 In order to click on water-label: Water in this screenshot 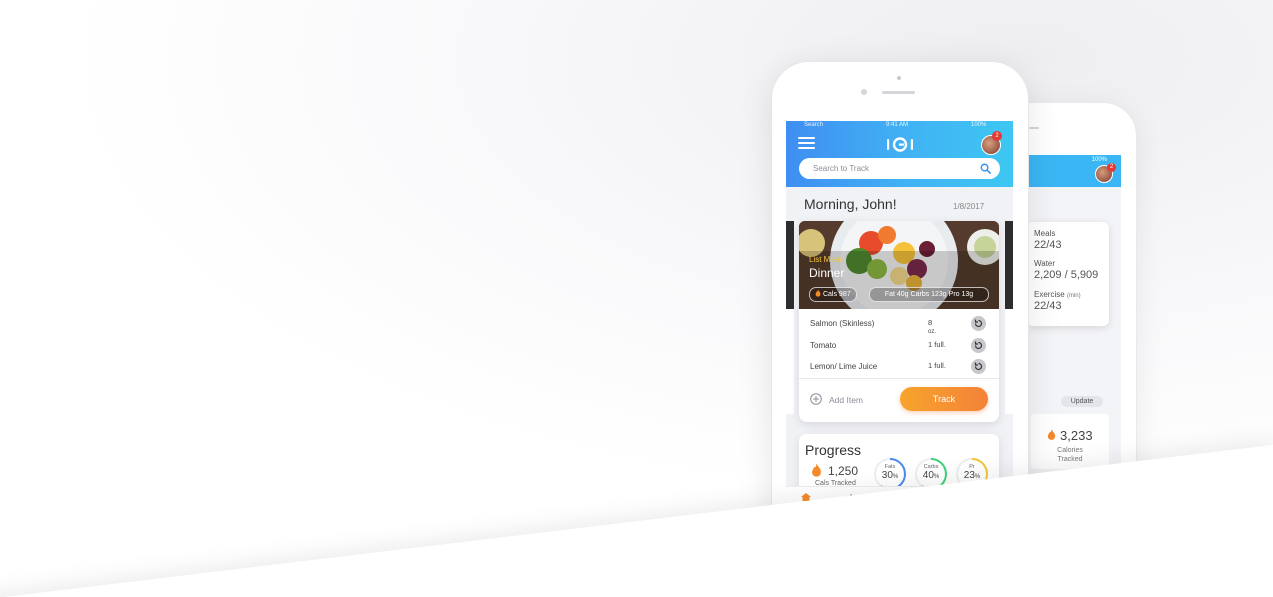, I will do `click(1045, 263)`.